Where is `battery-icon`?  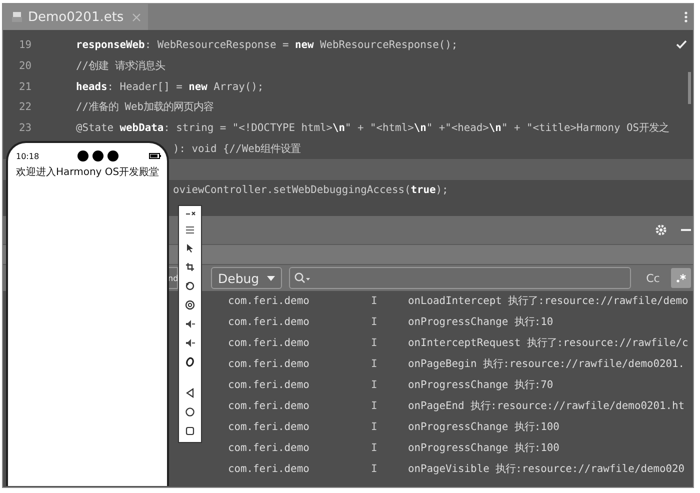
battery-icon is located at coordinates (155, 156).